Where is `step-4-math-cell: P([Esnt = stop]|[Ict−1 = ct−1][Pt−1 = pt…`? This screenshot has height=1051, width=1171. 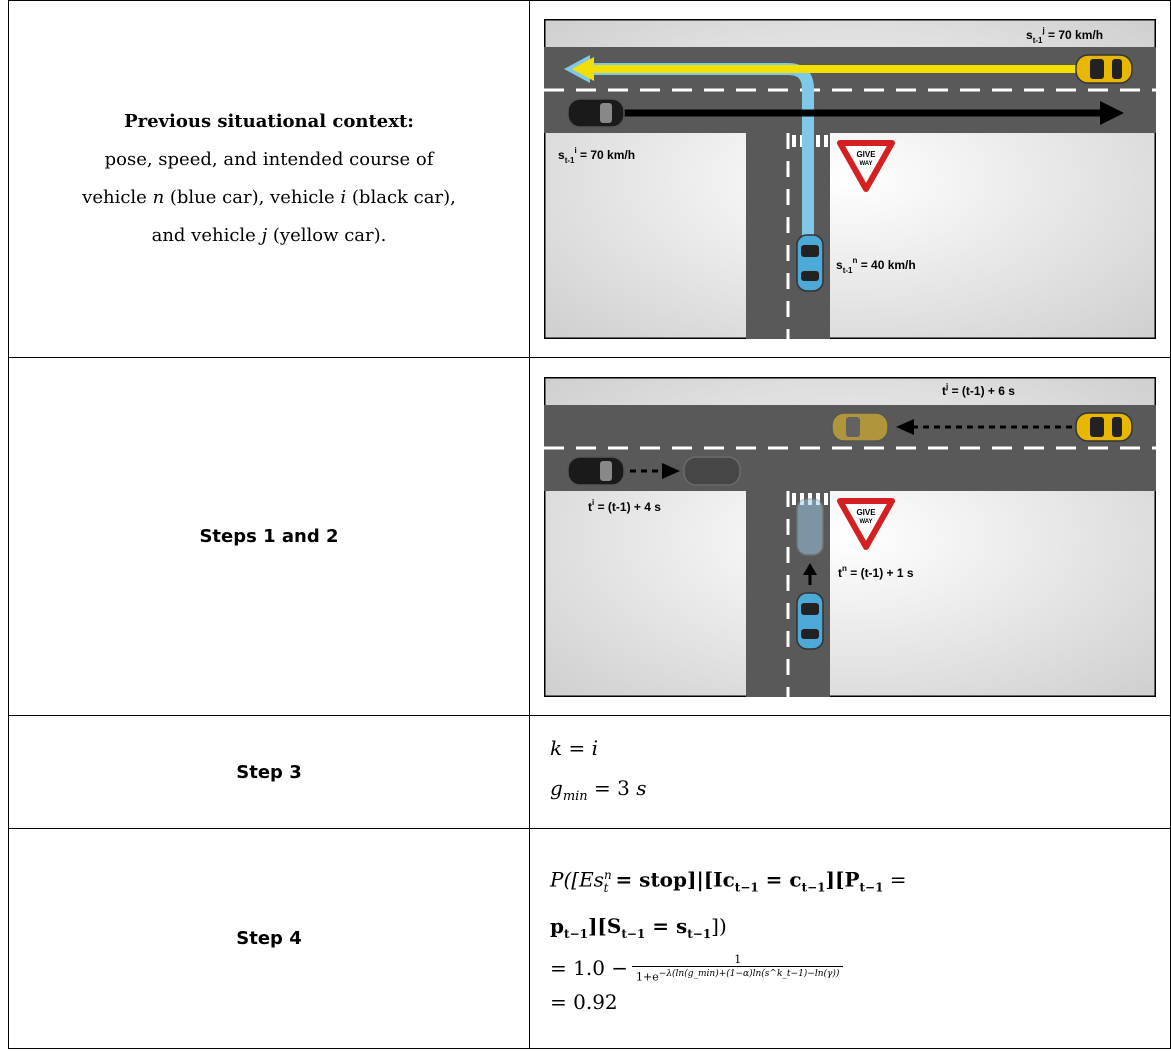
step-4-math-cell: P([Esnt = stop]|[Ict−1 = ct−1][Pt−1 = pt… is located at coordinates (850, 938).